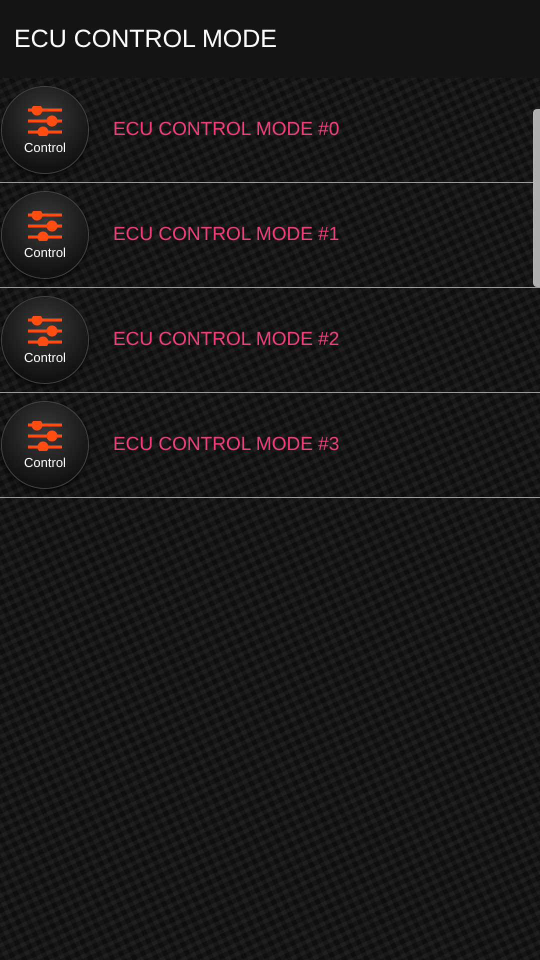 The image size is (540, 960). Describe the element at coordinates (226, 445) in the screenshot. I see `mode-item: ECU CONTROL MODE #3` at that location.